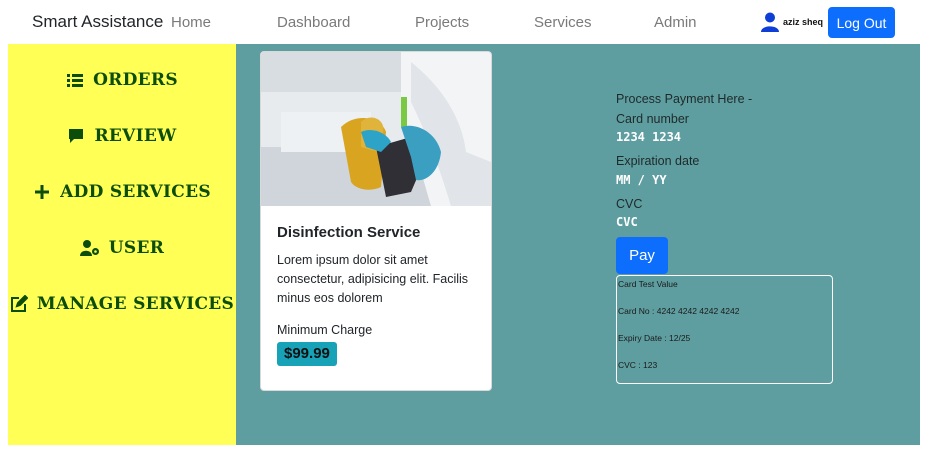  What do you see at coordinates (191, 22) in the screenshot?
I see `nav-home: Home` at bounding box center [191, 22].